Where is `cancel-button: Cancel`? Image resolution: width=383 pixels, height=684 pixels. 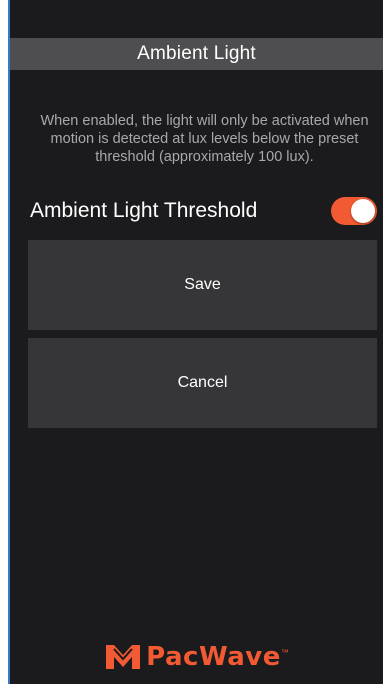
cancel-button: Cancel is located at coordinates (202, 383).